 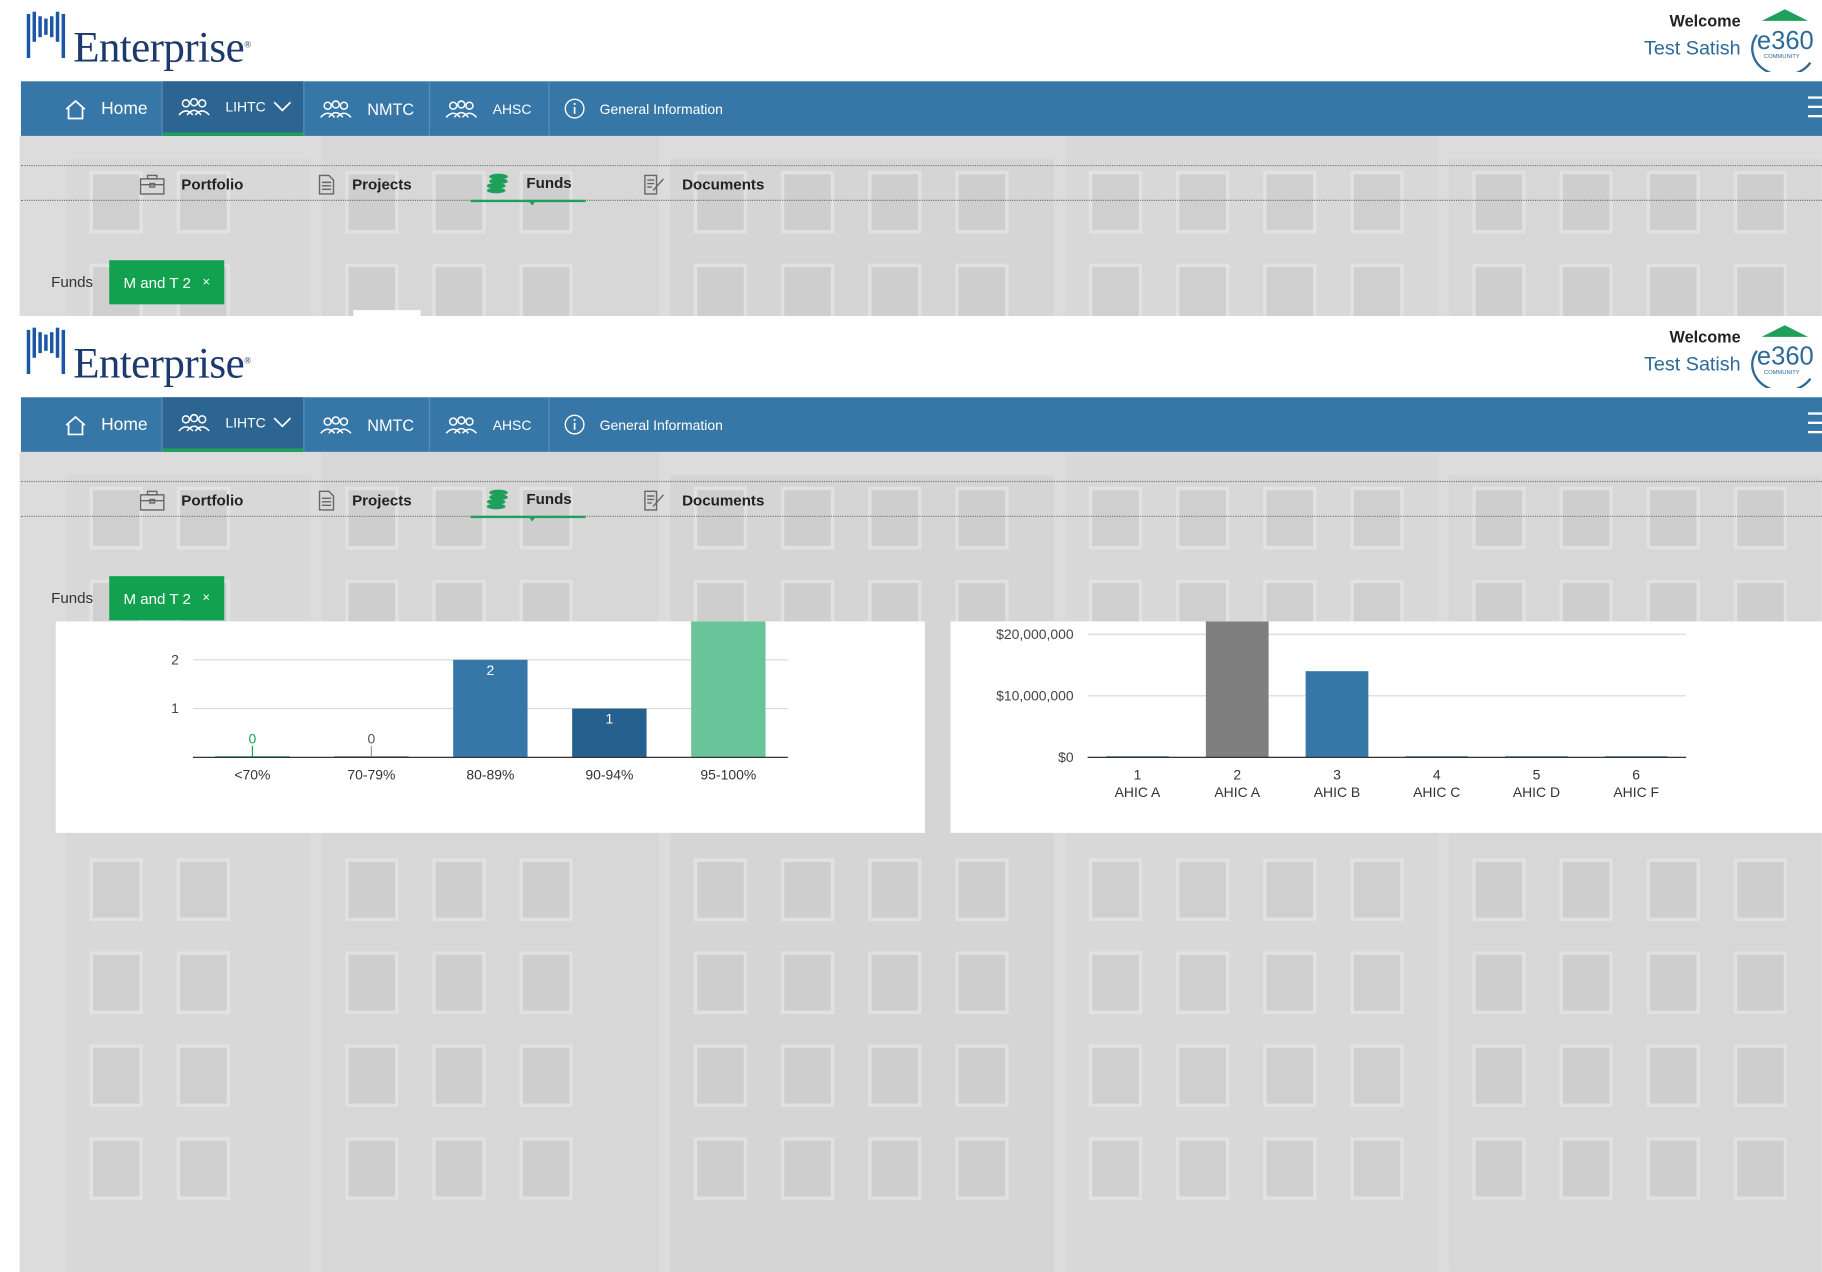 What do you see at coordinates (479, 701) in the screenshot?
I see `occupancy-bar-chart: 1 2 0 <70% 0 70-79% 2 80-89% 1 90-94% 95-100%` at bounding box center [479, 701].